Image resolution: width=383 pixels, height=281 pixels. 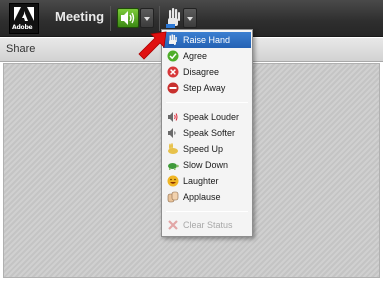 I want to click on menu-item-speed-up: Speed Up, so click(x=207, y=149).